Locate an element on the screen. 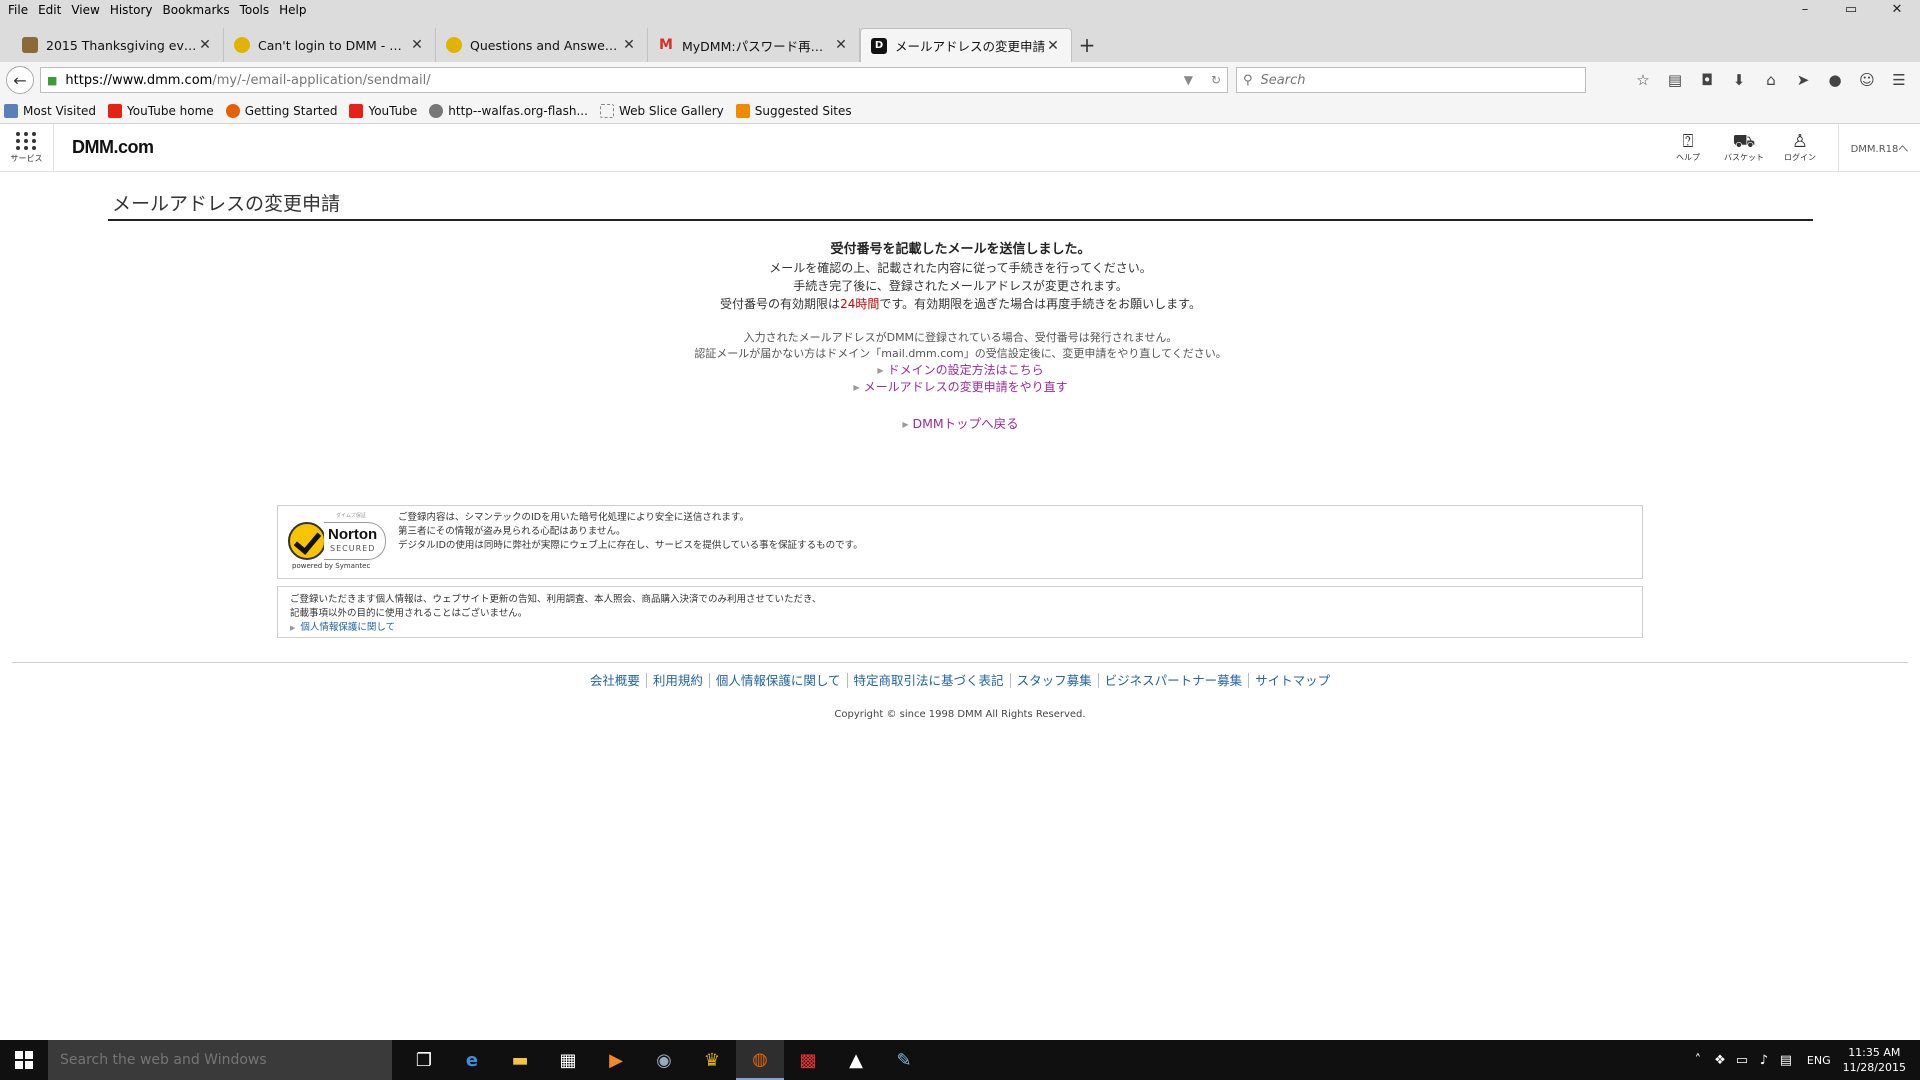 The width and height of the screenshot is (1920, 1080). privacy-link: 個人情報保護に関して is located at coordinates (347, 627).